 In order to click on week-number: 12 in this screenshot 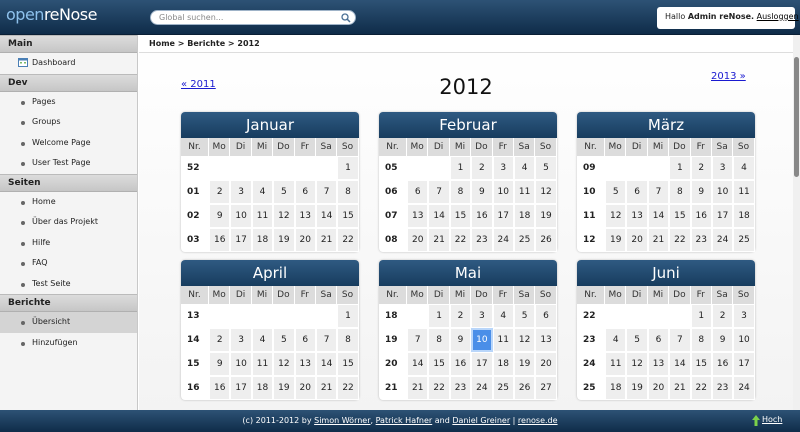, I will do `click(591, 240)`.